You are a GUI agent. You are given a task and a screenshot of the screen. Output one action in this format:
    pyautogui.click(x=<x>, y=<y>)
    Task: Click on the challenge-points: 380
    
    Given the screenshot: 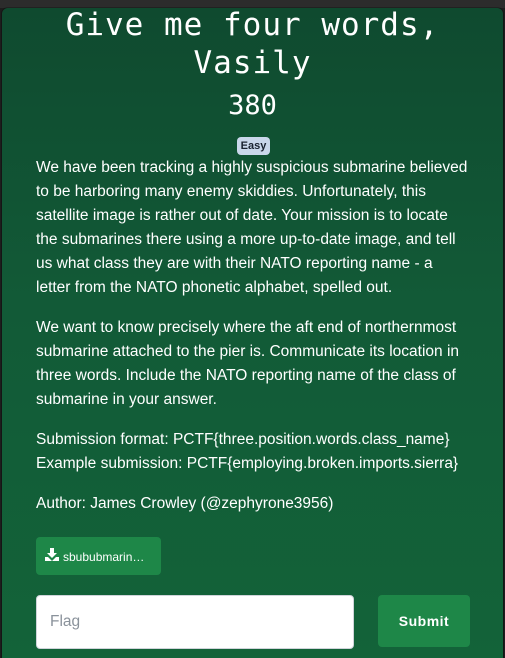 What is the action you would take?
    pyautogui.click(x=252, y=105)
    